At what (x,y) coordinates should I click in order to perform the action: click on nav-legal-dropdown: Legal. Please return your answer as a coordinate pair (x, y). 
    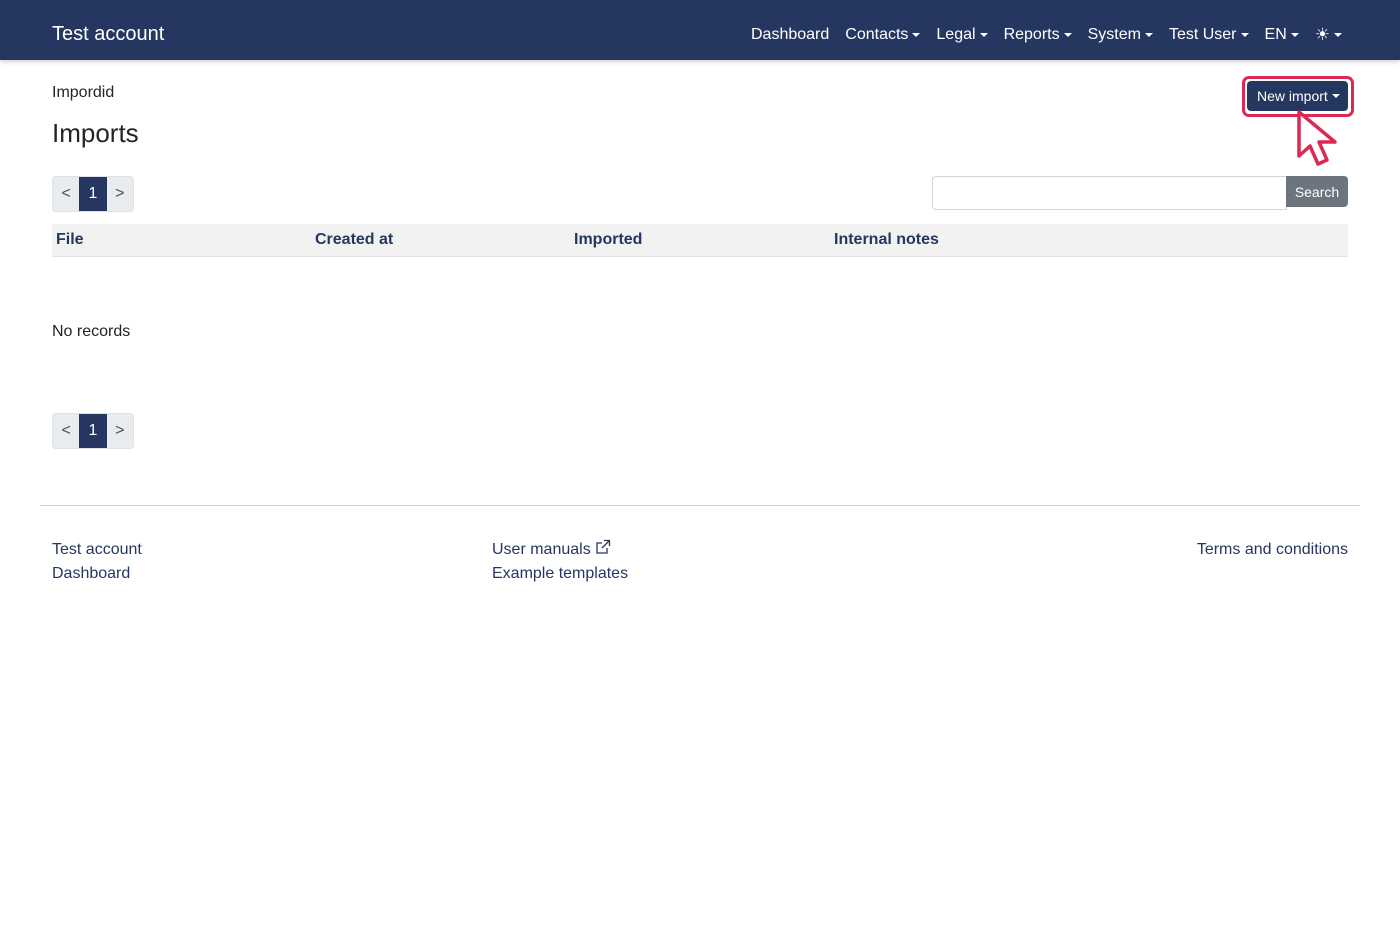
    Looking at the image, I should click on (962, 35).